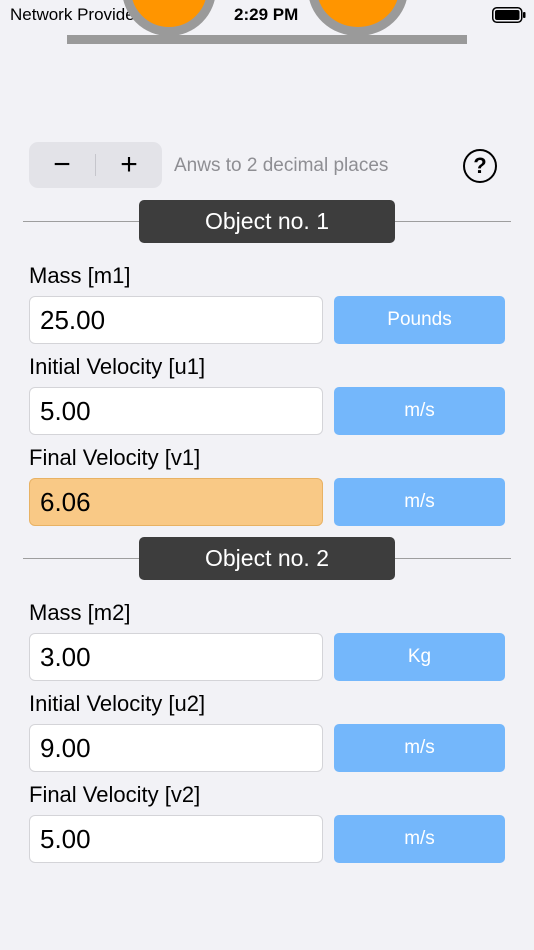  I want to click on initial-velocity2-label: Initial Velocity [u2], so click(117, 703).